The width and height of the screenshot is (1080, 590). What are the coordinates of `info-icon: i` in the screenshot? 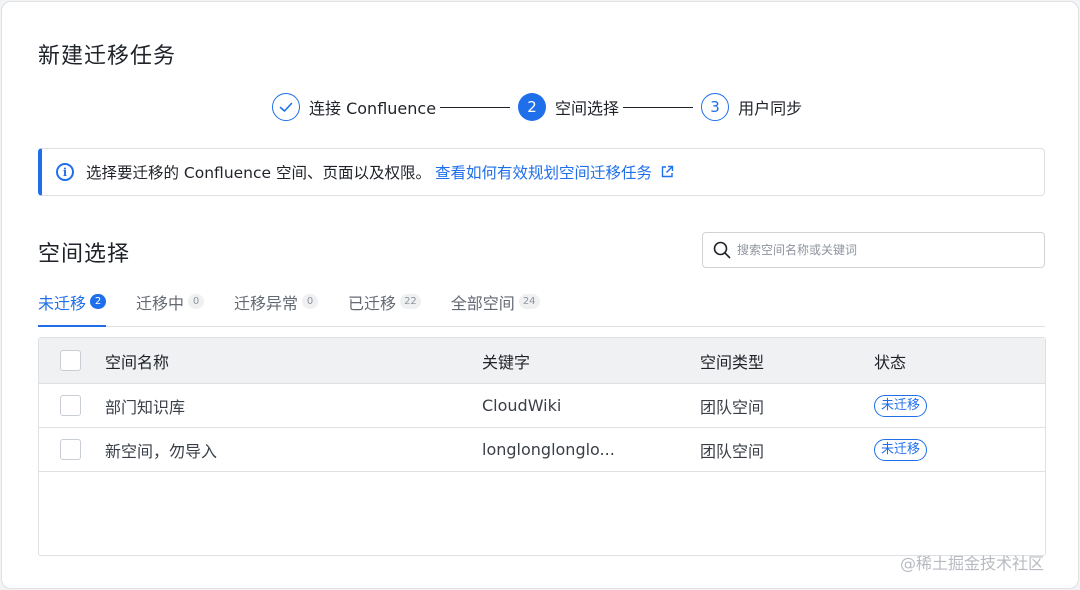 It's located at (65, 172).